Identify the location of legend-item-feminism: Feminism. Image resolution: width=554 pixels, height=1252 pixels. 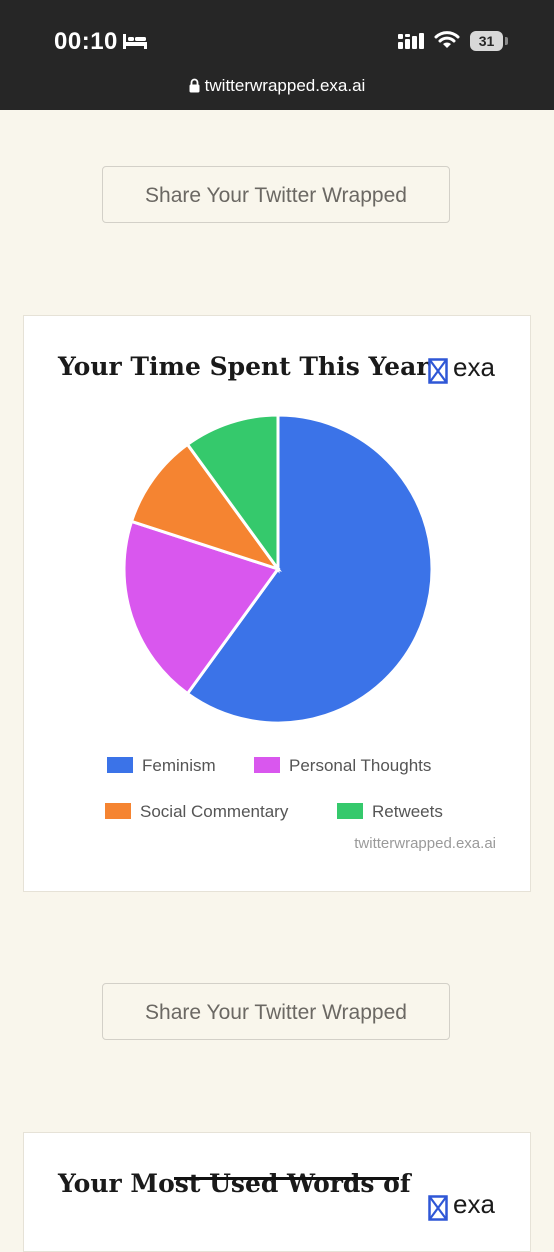
(161, 766).